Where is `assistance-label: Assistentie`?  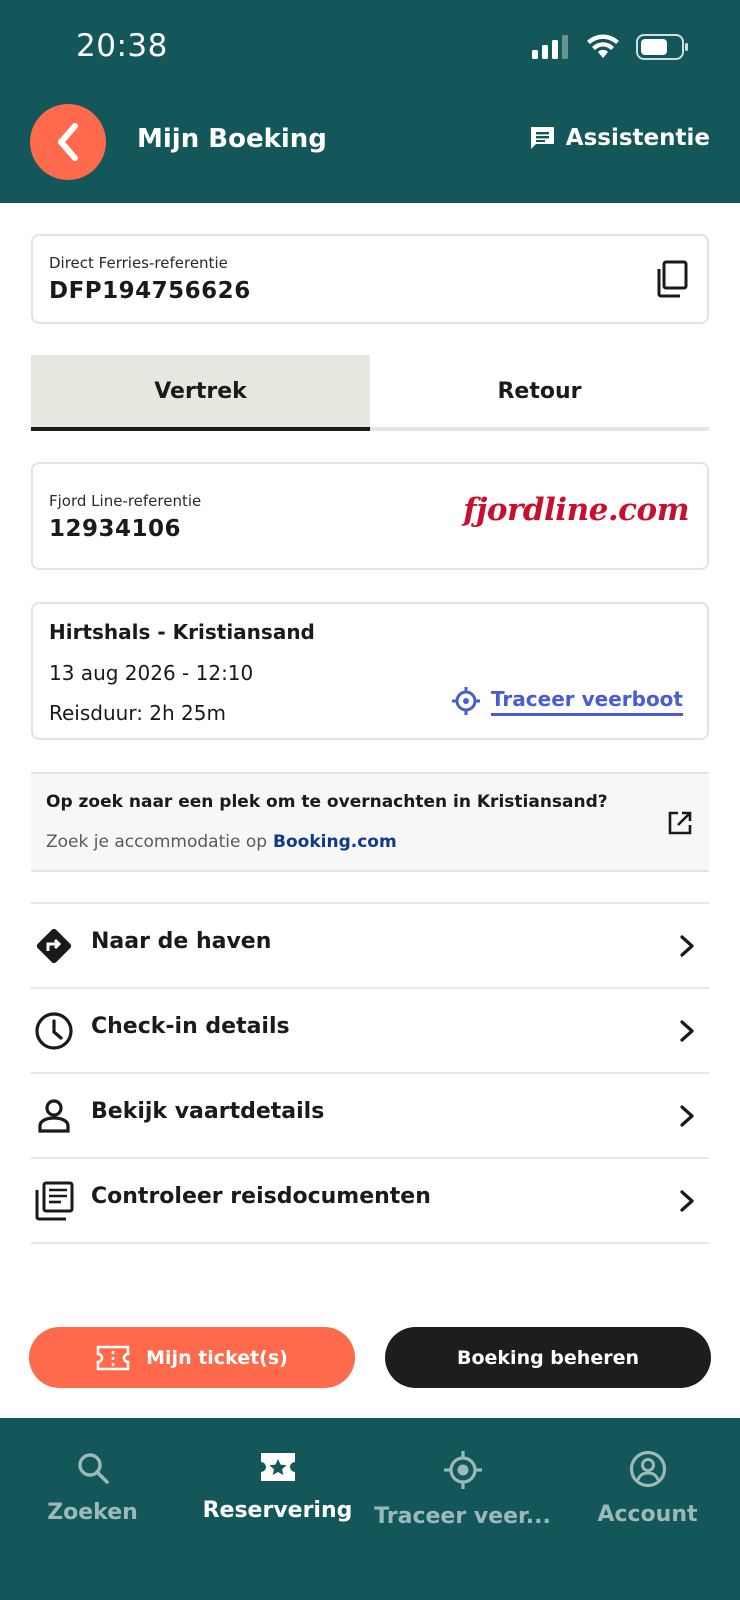
assistance-label: Assistentie is located at coordinates (637, 138).